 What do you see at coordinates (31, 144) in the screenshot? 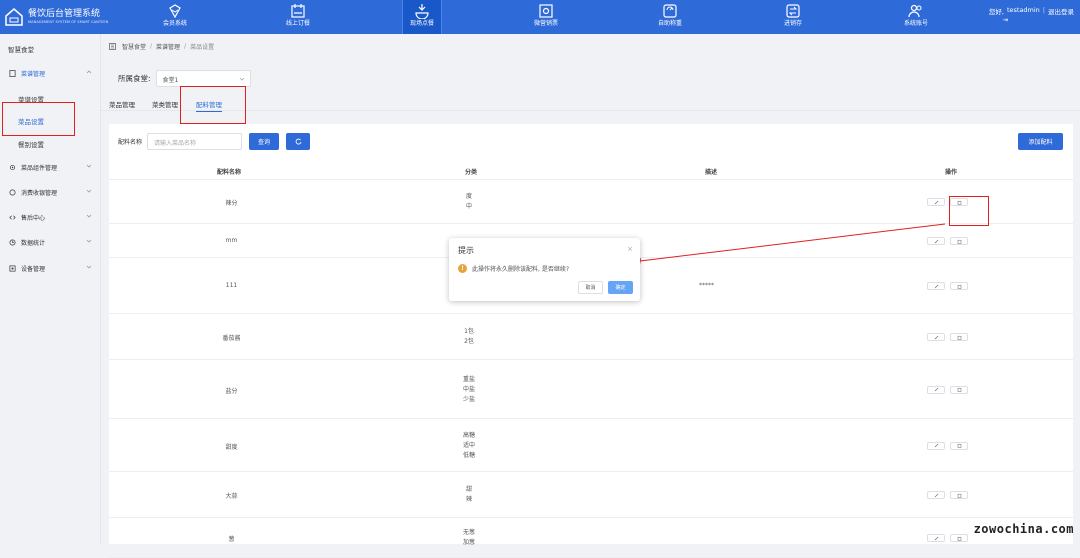
I see `sidebar-item-meal-settings: 餐别设置` at bounding box center [31, 144].